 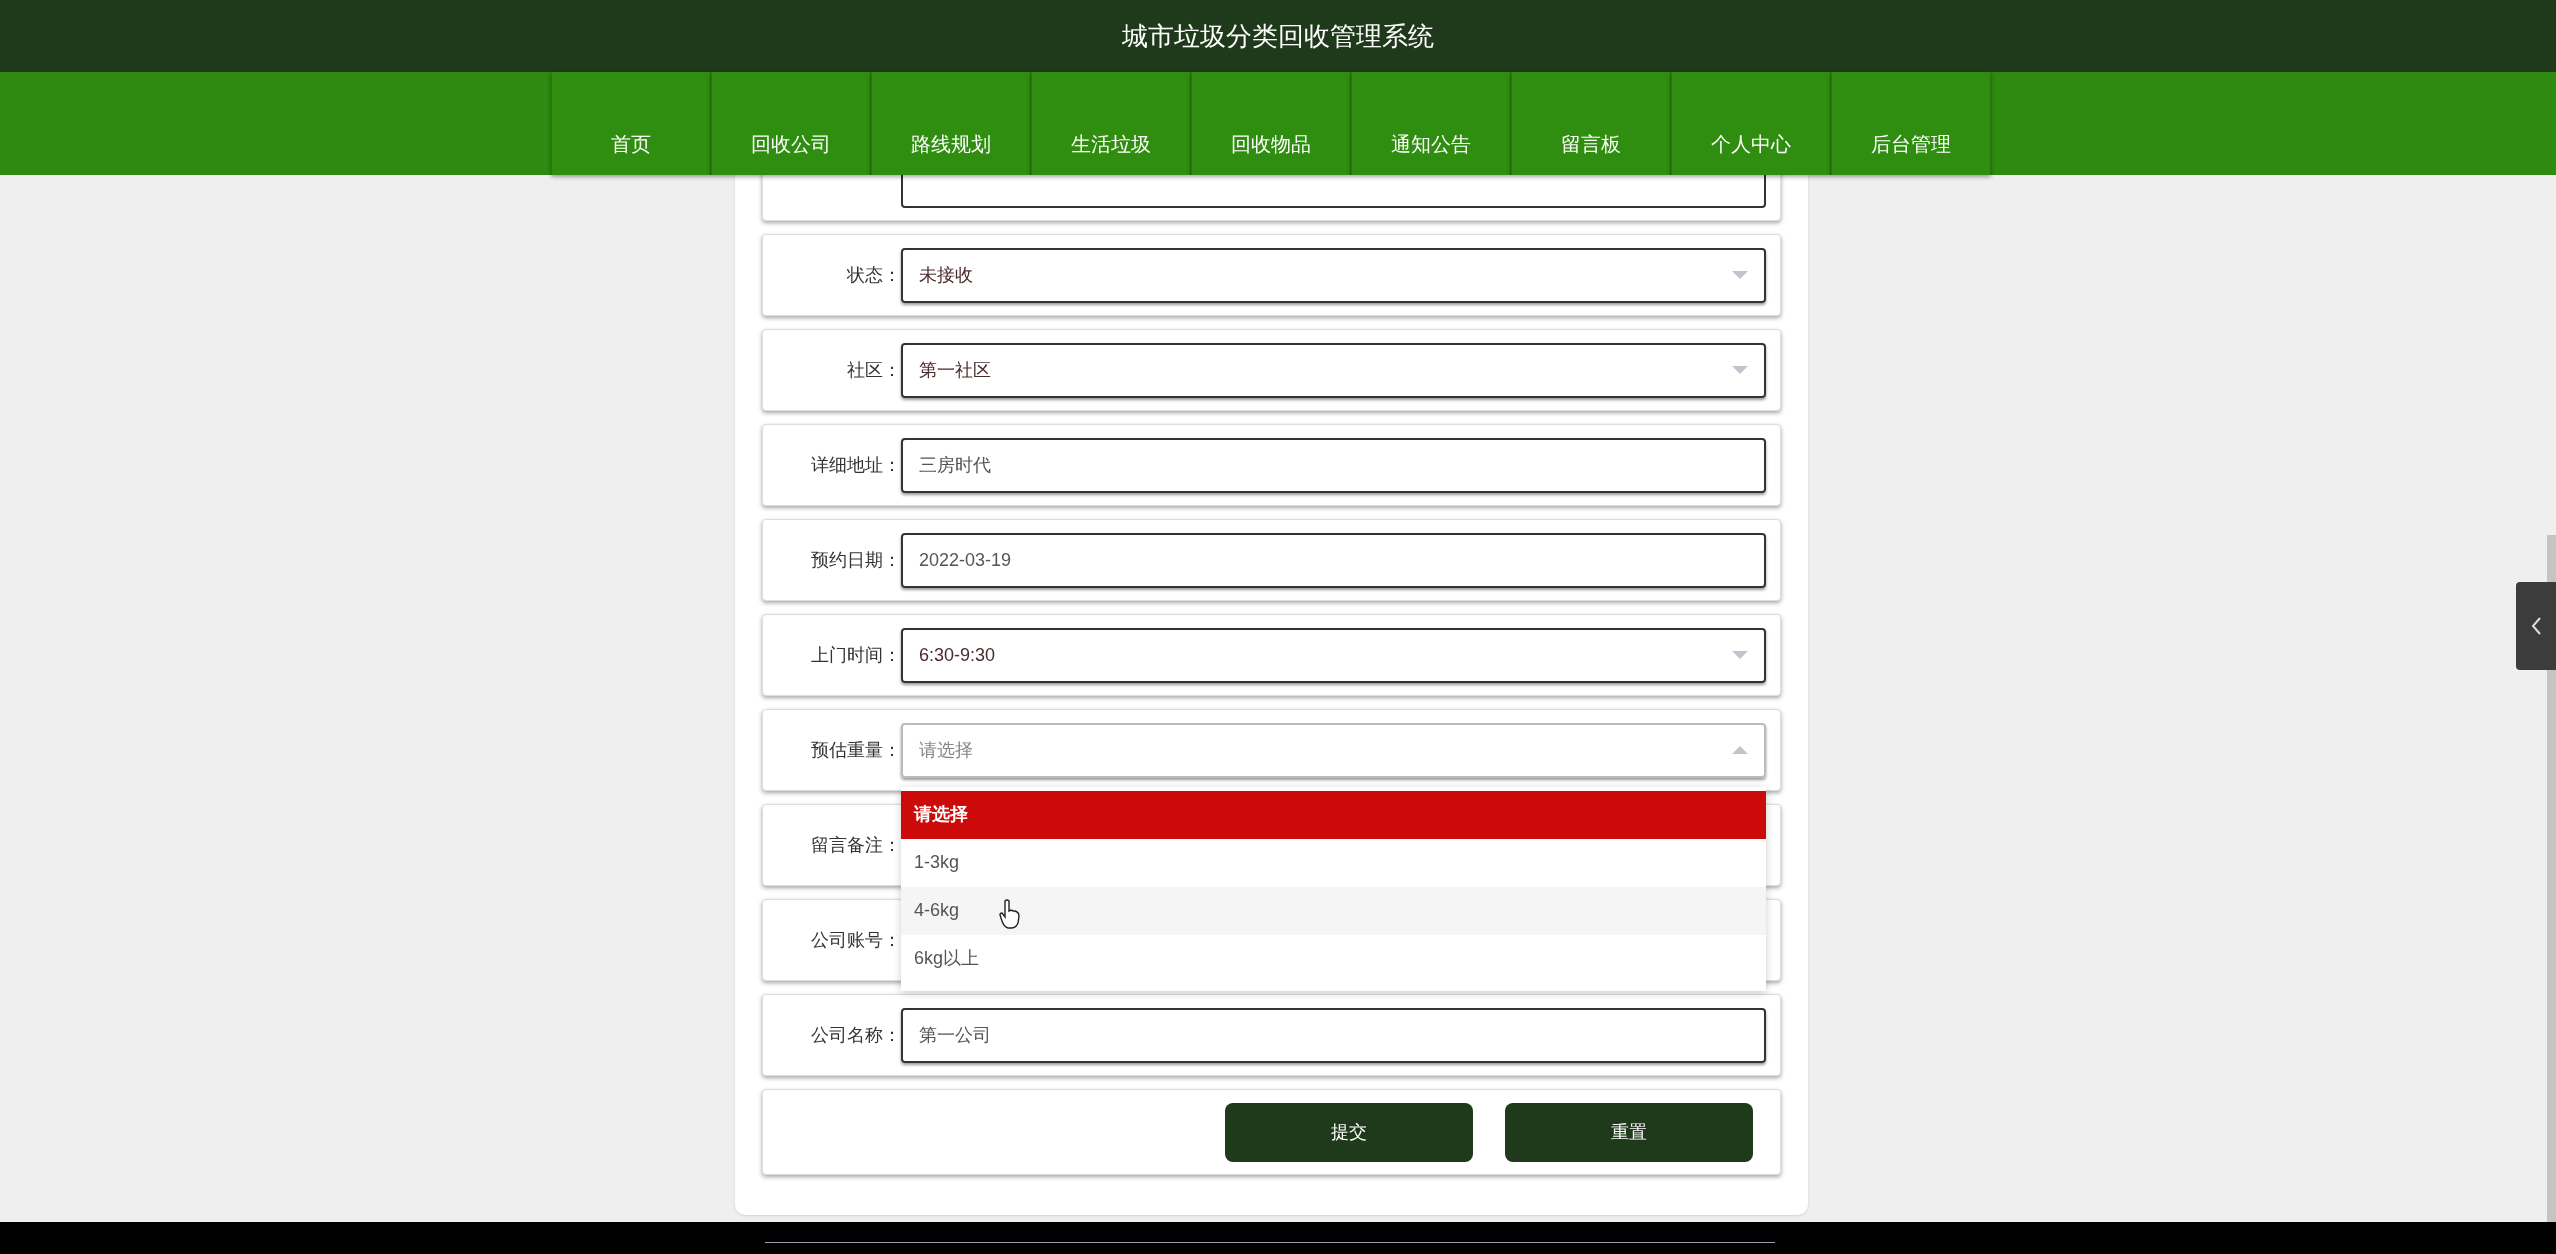 I want to click on field-label: 社区：, so click(x=873, y=370).